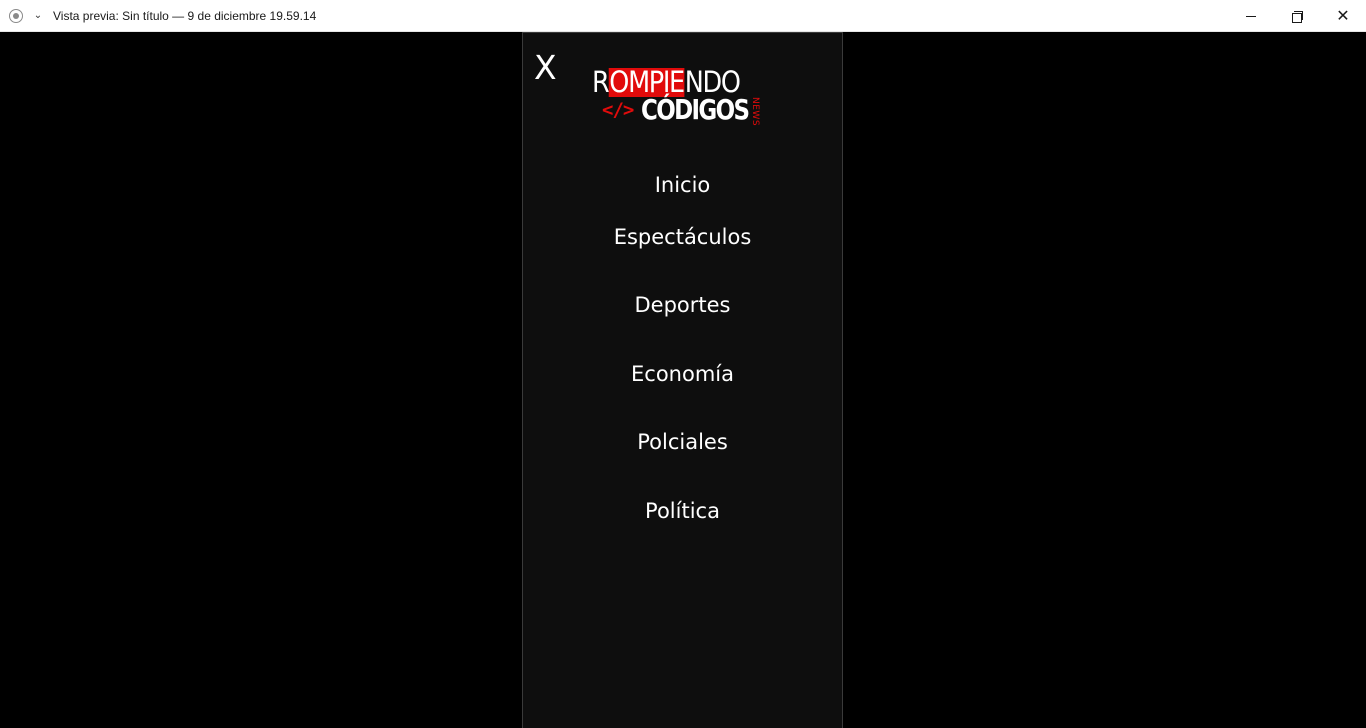  Describe the element at coordinates (682, 185) in the screenshot. I see `nav-item-inicio: Inicio` at that location.